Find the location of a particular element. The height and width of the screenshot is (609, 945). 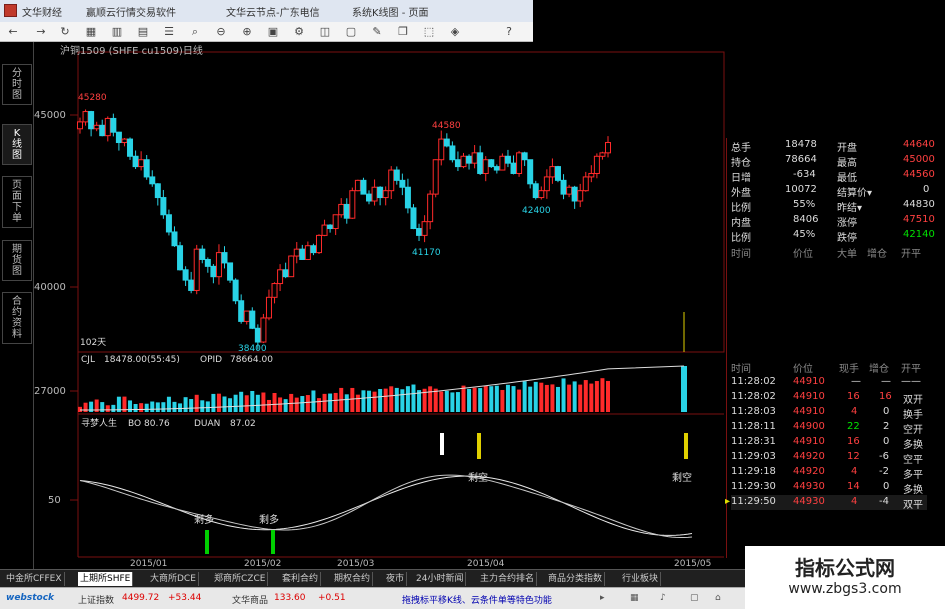

zoom-icon: ⌕ is located at coordinates (195, 32).